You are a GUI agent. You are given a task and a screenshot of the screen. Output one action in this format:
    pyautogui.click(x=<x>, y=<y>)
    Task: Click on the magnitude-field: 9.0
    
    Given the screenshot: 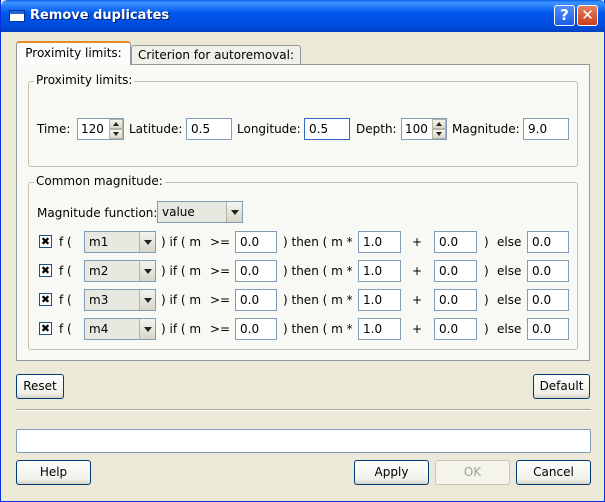 What is the action you would take?
    pyautogui.click(x=546, y=129)
    